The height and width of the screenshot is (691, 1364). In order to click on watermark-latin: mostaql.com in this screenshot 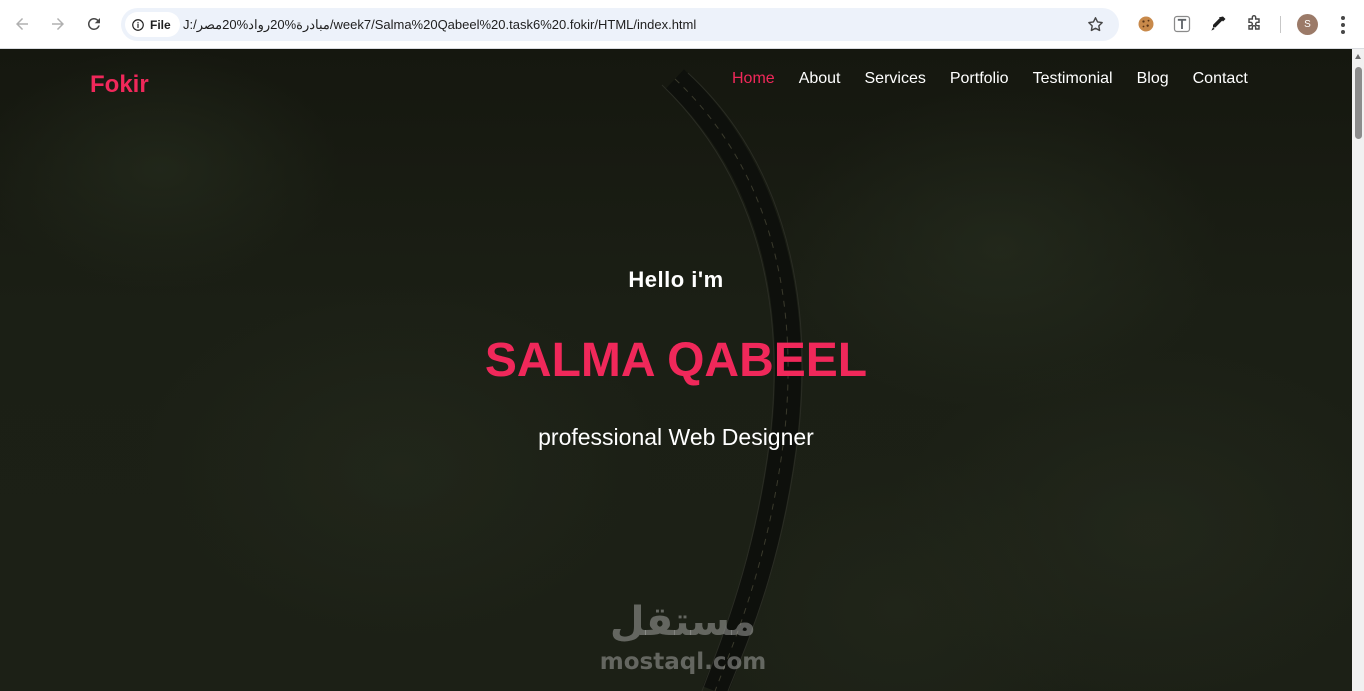, I will do `click(683, 662)`.